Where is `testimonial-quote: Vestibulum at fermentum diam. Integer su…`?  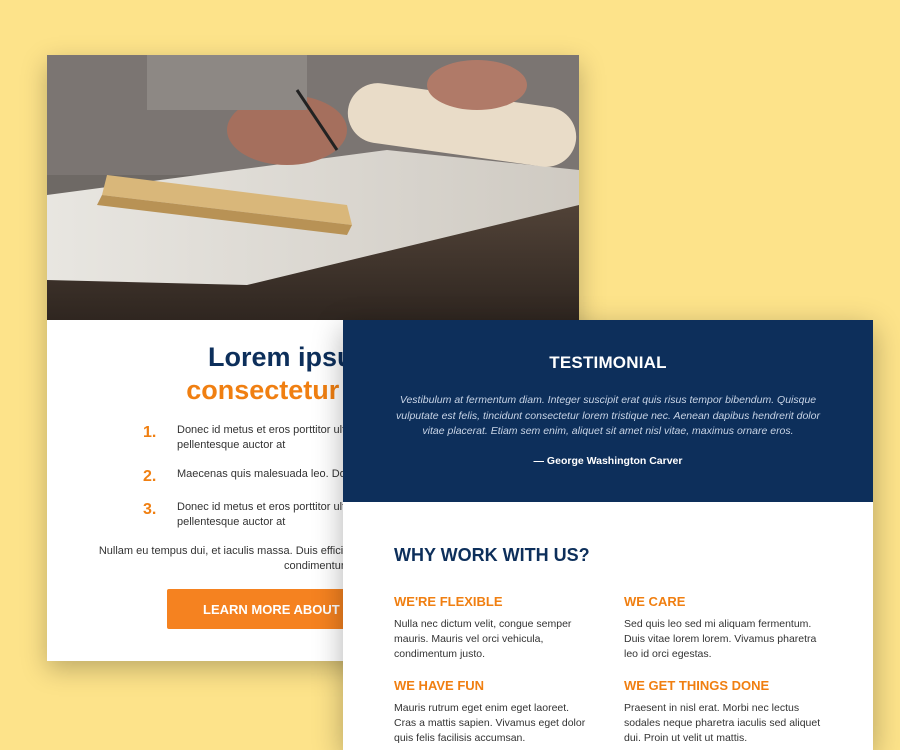
testimonial-quote: Vestibulum at fermentum diam. Integer su… is located at coordinates (608, 415).